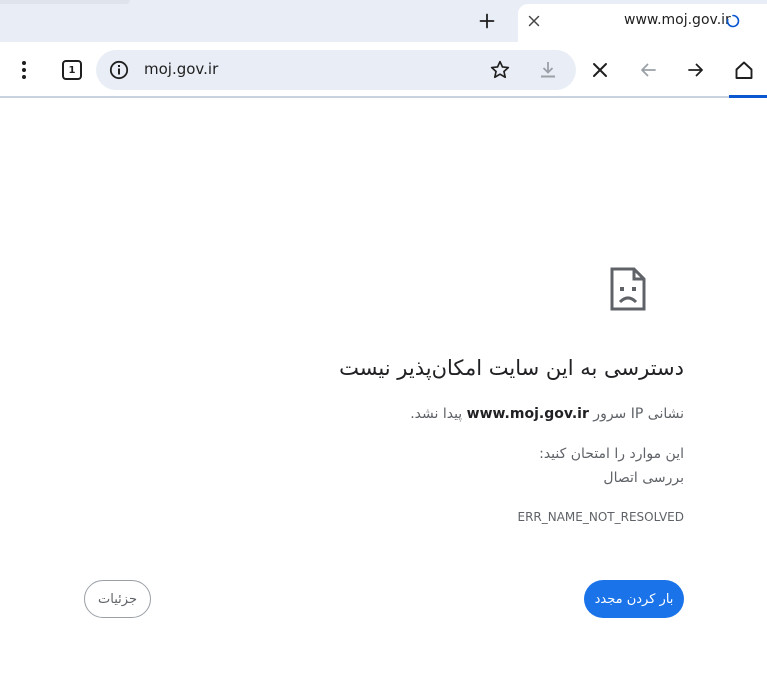  I want to click on menu-button, so click(24, 70).